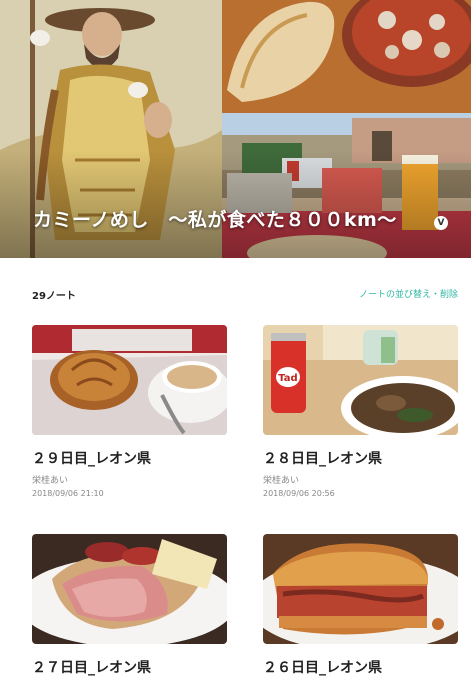 The width and height of the screenshot is (471, 680). I want to click on empanada-photo, so click(360, 589).